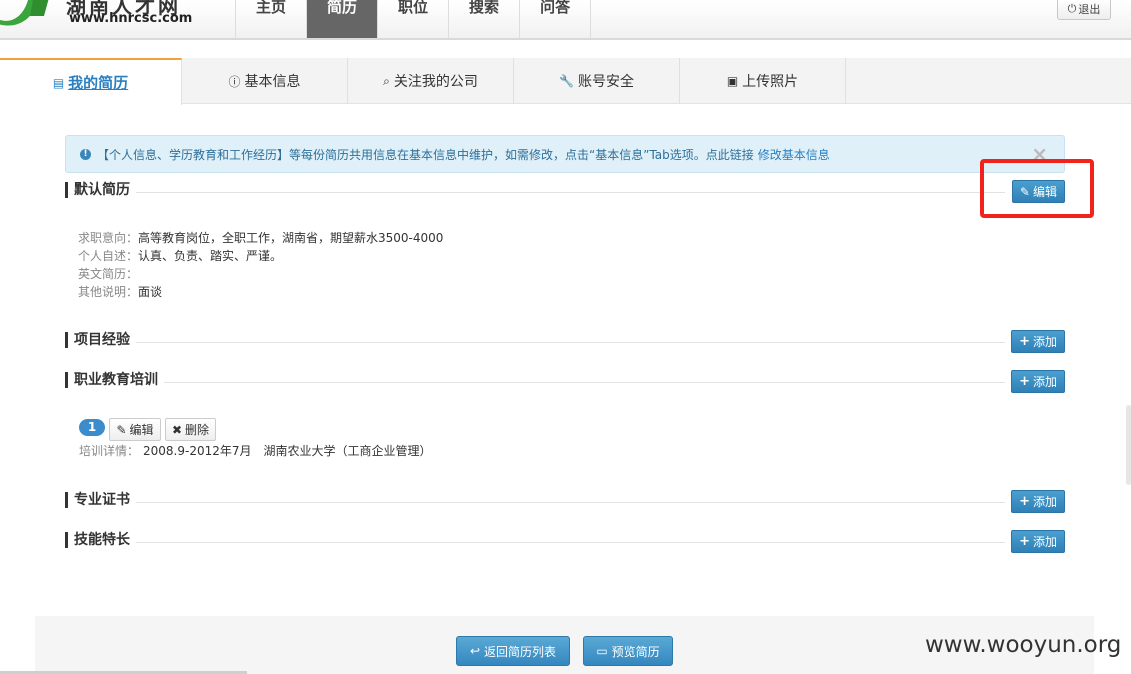 Image resolution: width=1131 pixels, height=674 pixels. What do you see at coordinates (210, 256) in the screenshot?
I see `self-description-value: 认真、负责、踏实、严谨。` at bounding box center [210, 256].